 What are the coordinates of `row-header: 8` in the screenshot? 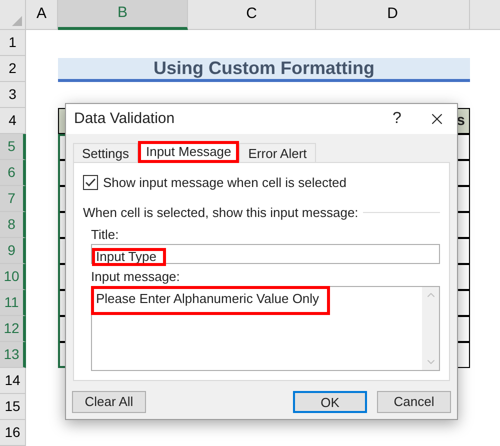 It's located at (13, 225).